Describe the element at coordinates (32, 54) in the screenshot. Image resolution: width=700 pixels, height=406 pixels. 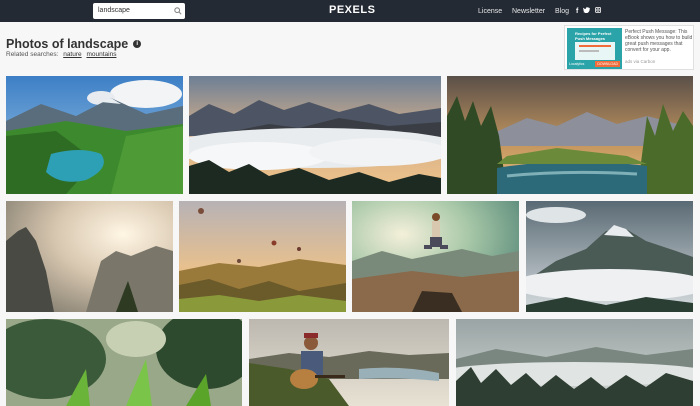
I see `related-label: Related searches:` at that location.